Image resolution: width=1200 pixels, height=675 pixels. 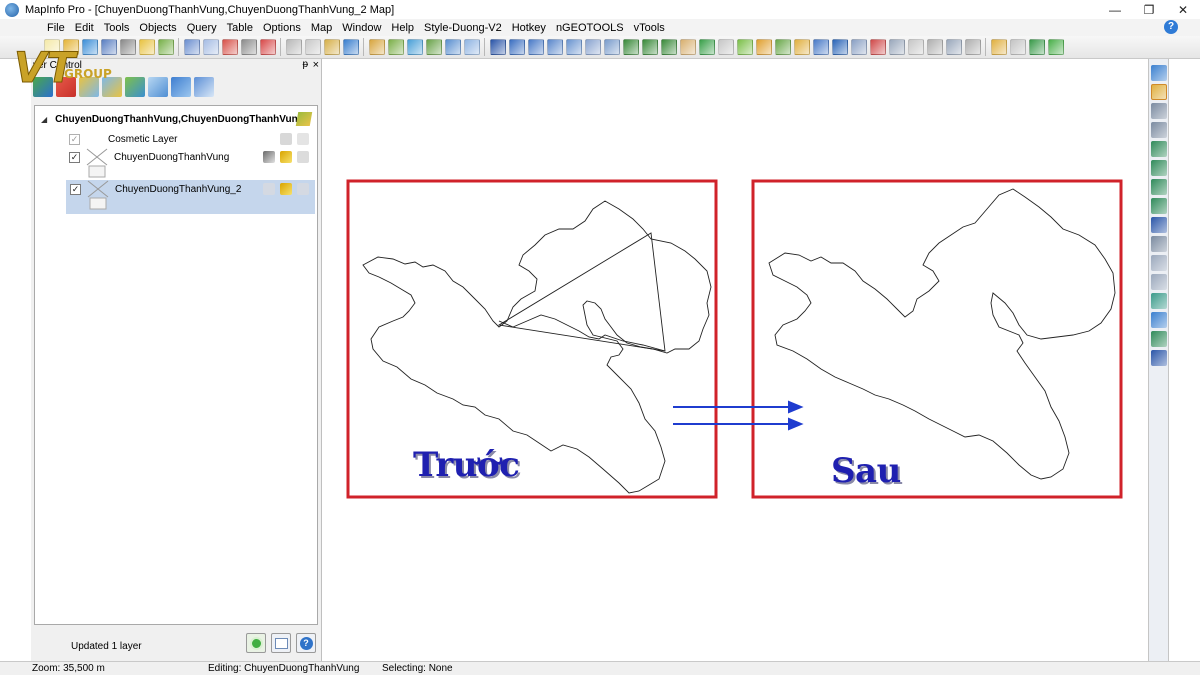 I want to click on symbol-style-icon, so click(x=1159, y=301).